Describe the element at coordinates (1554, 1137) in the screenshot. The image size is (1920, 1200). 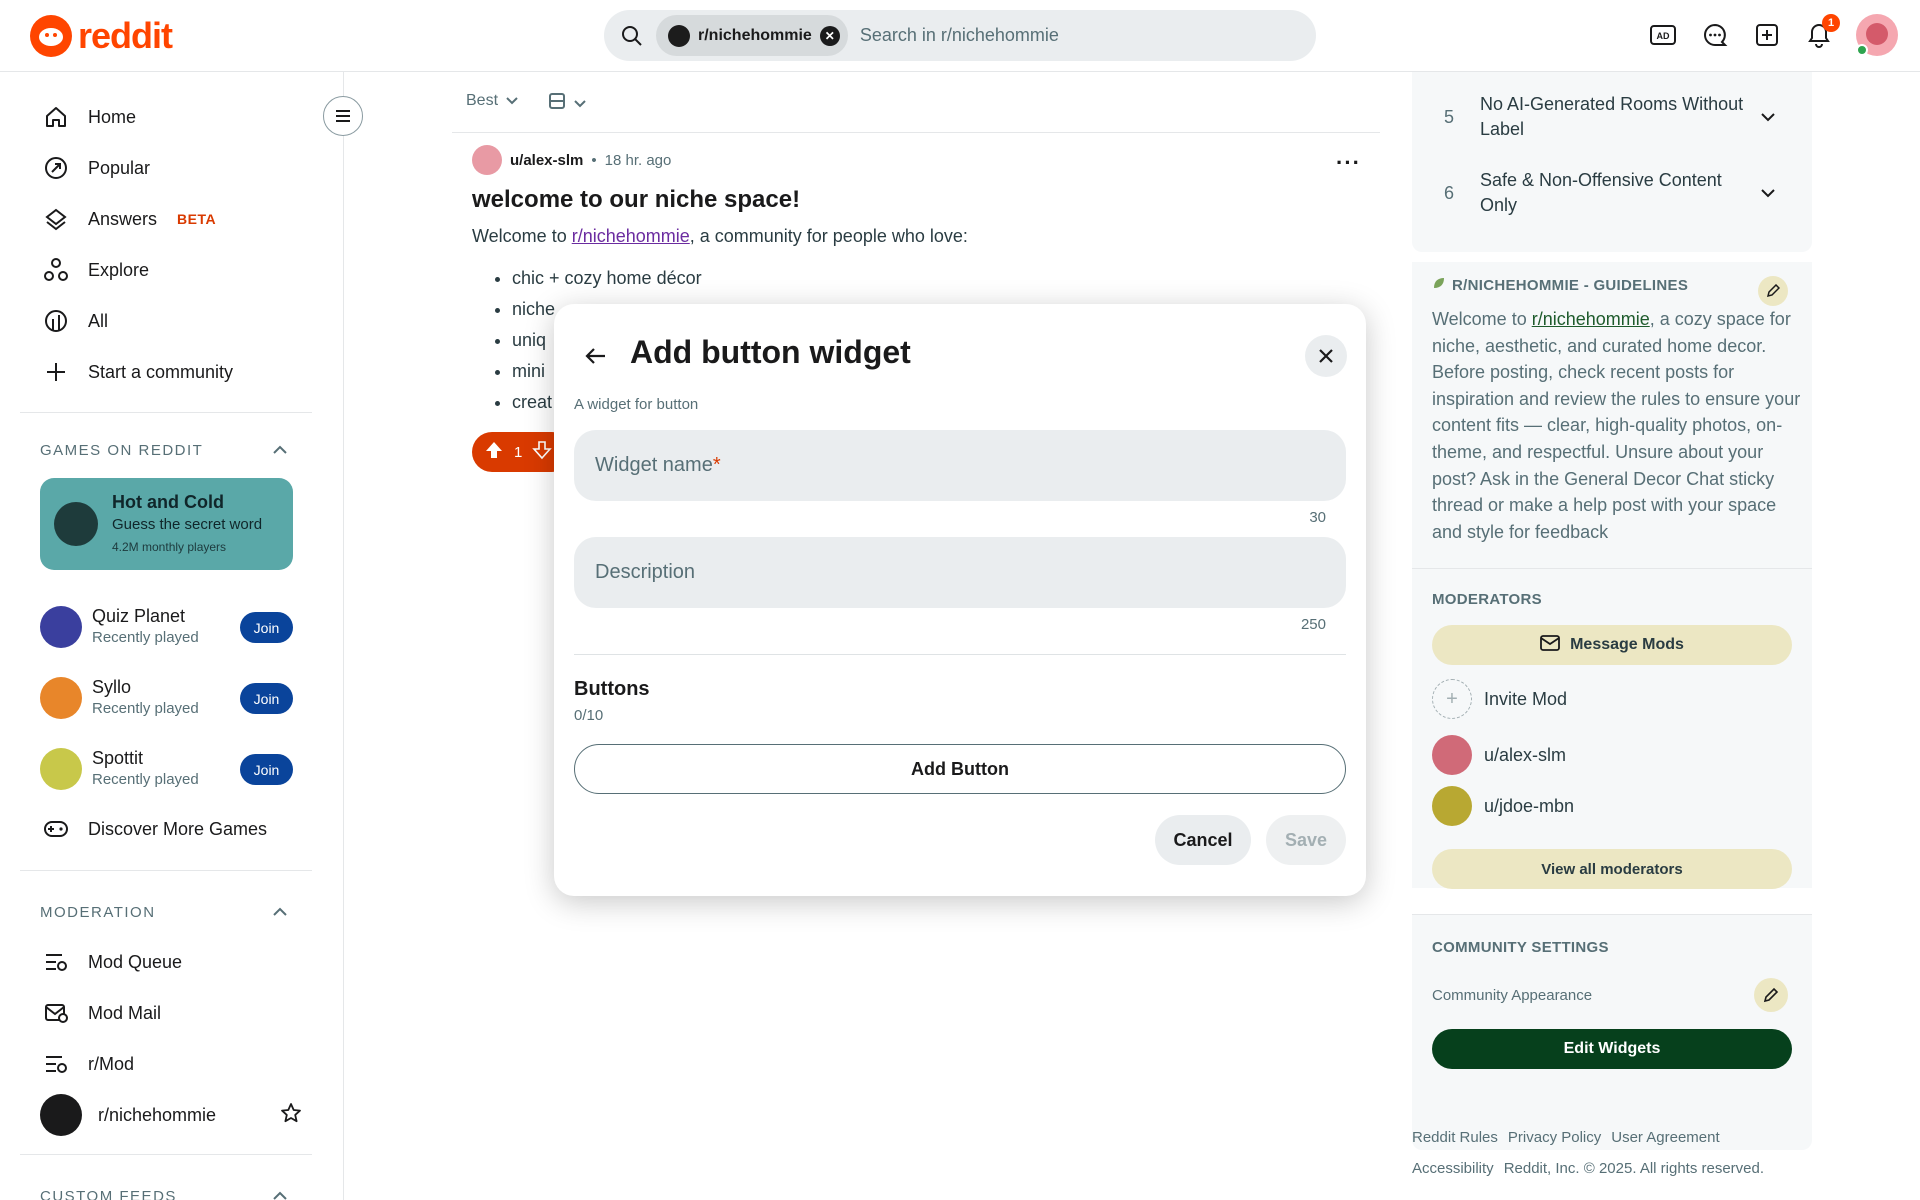
I see `footer-link: Privacy Policy` at that location.